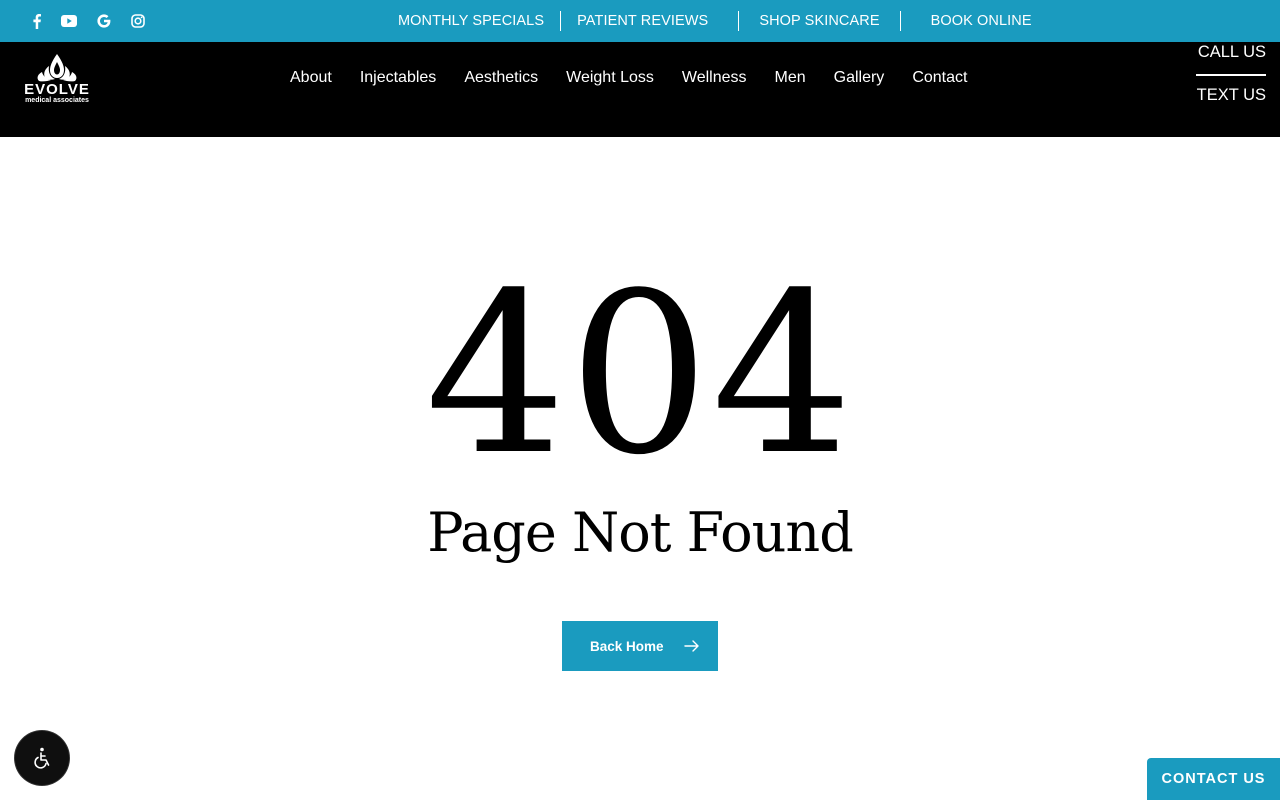 This screenshot has width=1280, height=800. I want to click on accessibility-button, so click(42, 758).